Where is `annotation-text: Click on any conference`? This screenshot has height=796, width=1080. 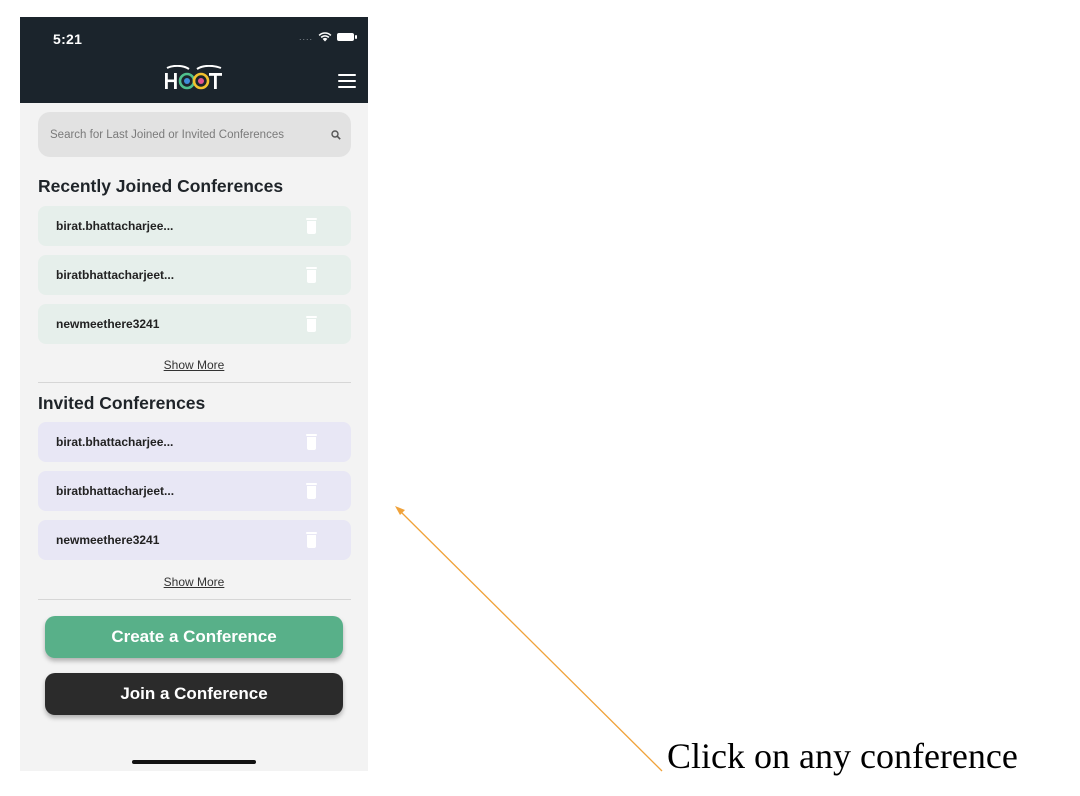 annotation-text: Click on any conference is located at coordinates (842, 756).